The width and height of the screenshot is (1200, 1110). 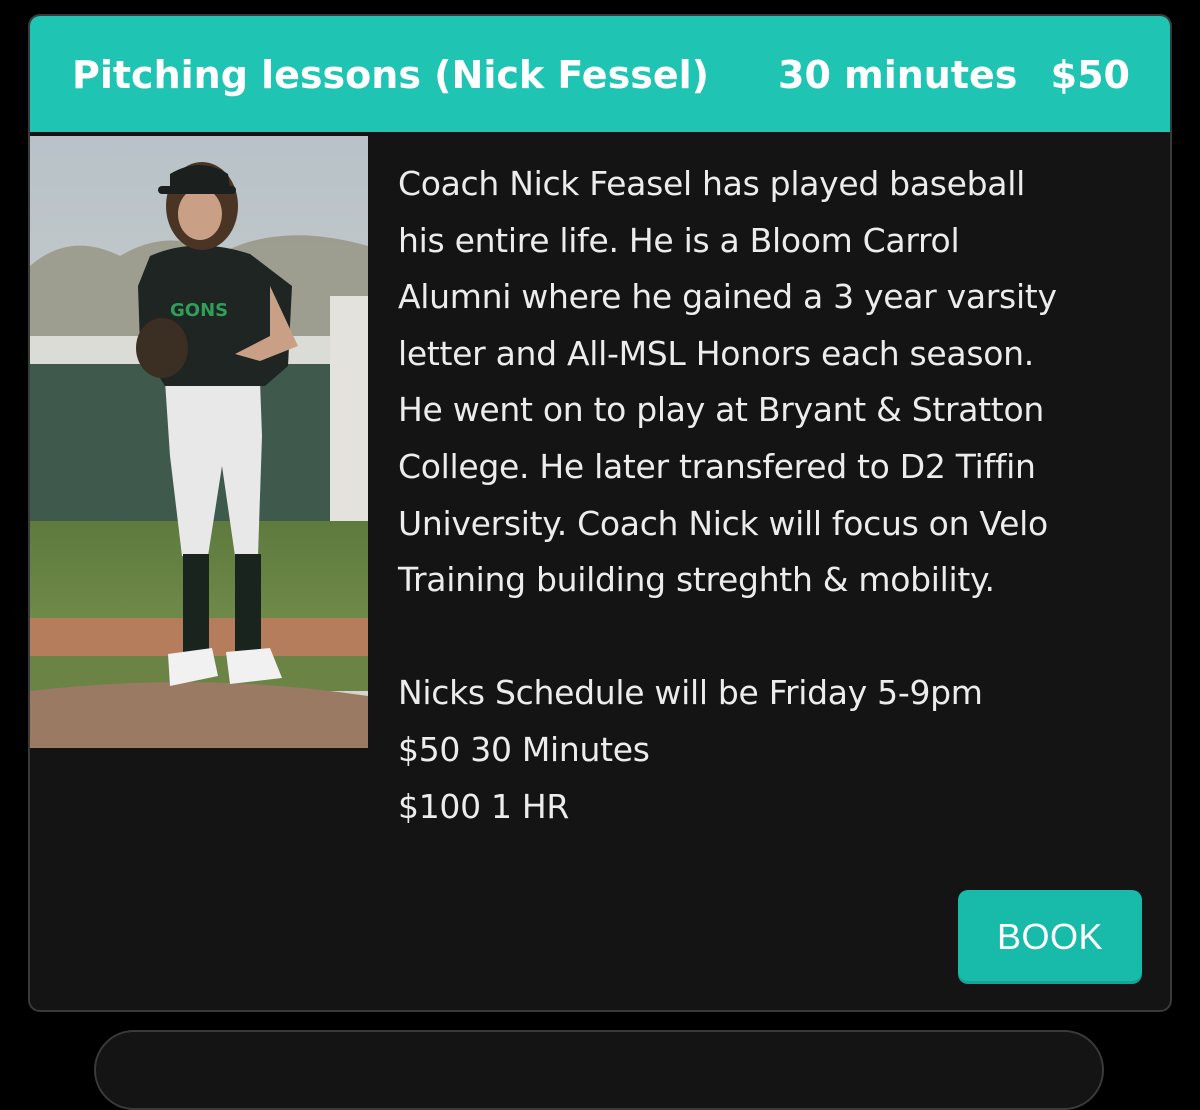 I want to click on description-line: his entire life. He is a Bloom Carrol, so click(x=679, y=240).